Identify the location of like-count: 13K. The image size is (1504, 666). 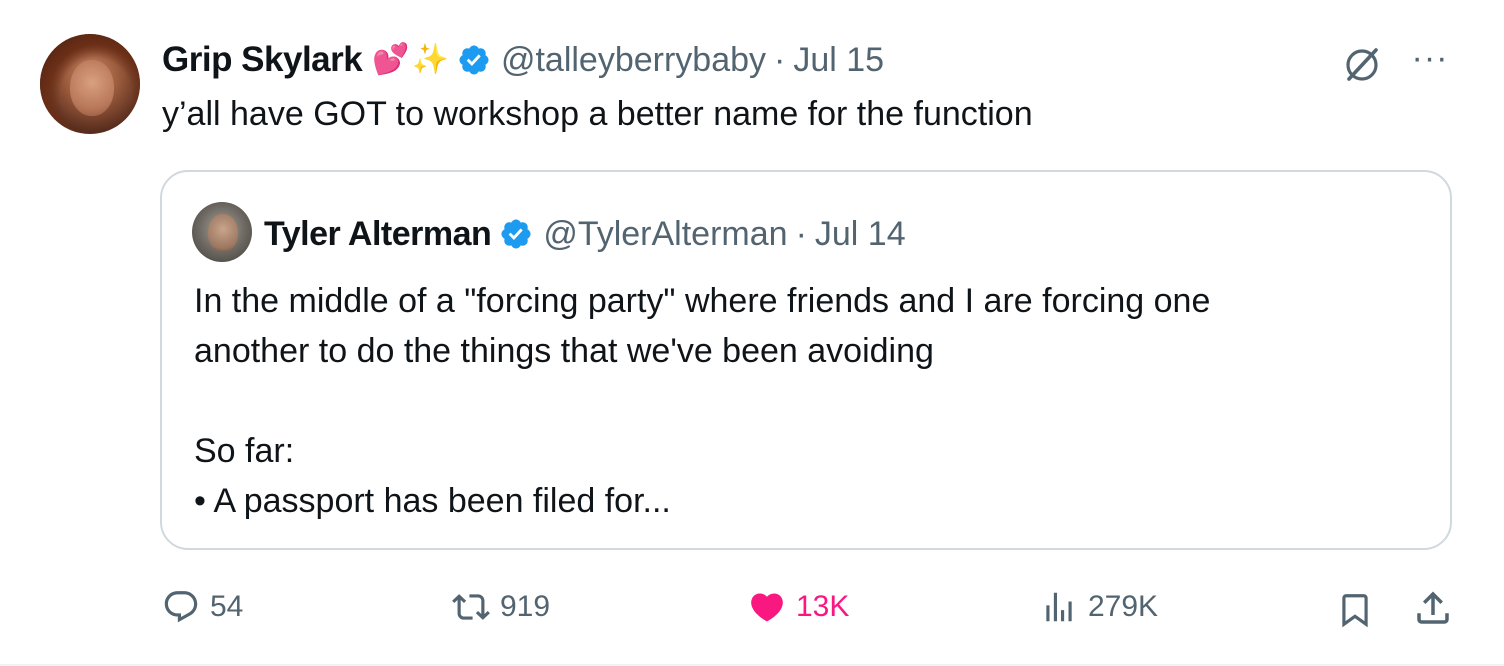
(823, 606).